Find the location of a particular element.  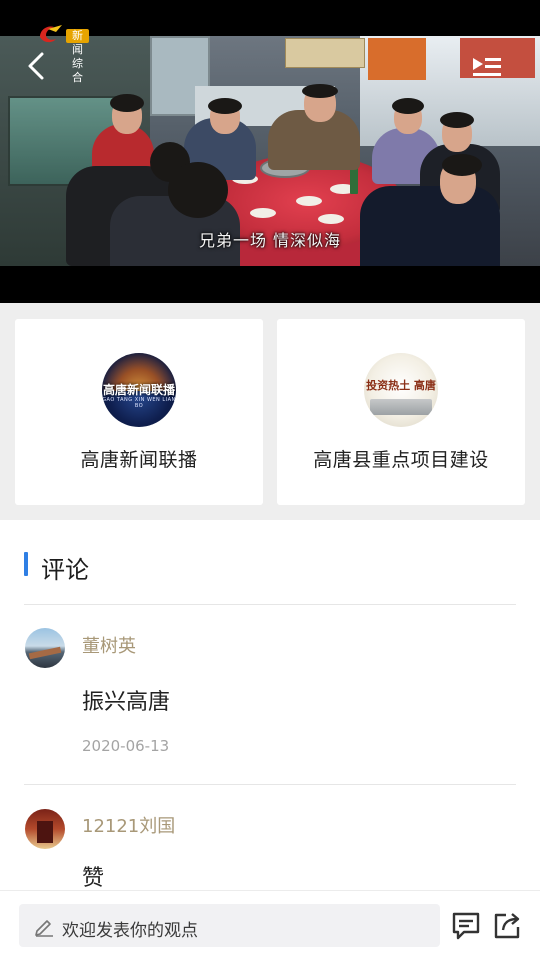

comment-text: 赞 is located at coordinates (93, 878).